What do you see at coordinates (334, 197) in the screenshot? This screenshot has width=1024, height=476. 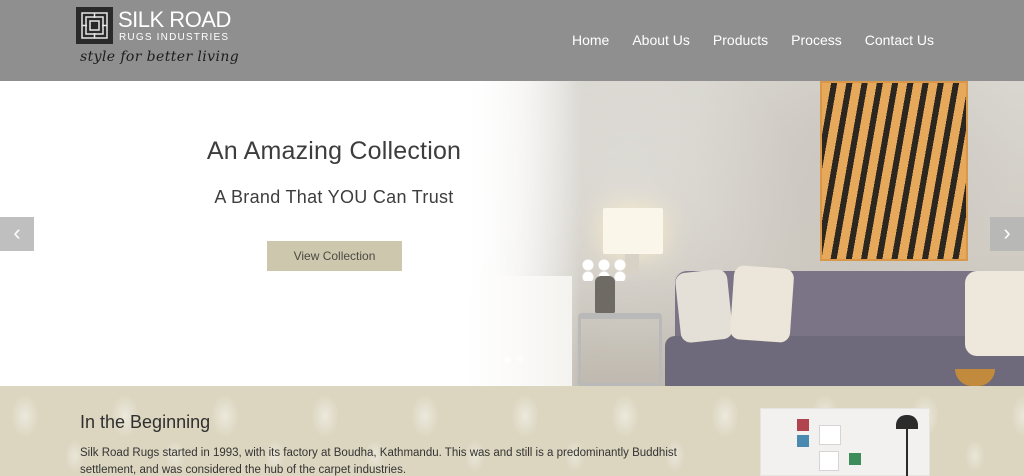 I see `hero-subtitle: A Brand That YOU Can Trust` at bounding box center [334, 197].